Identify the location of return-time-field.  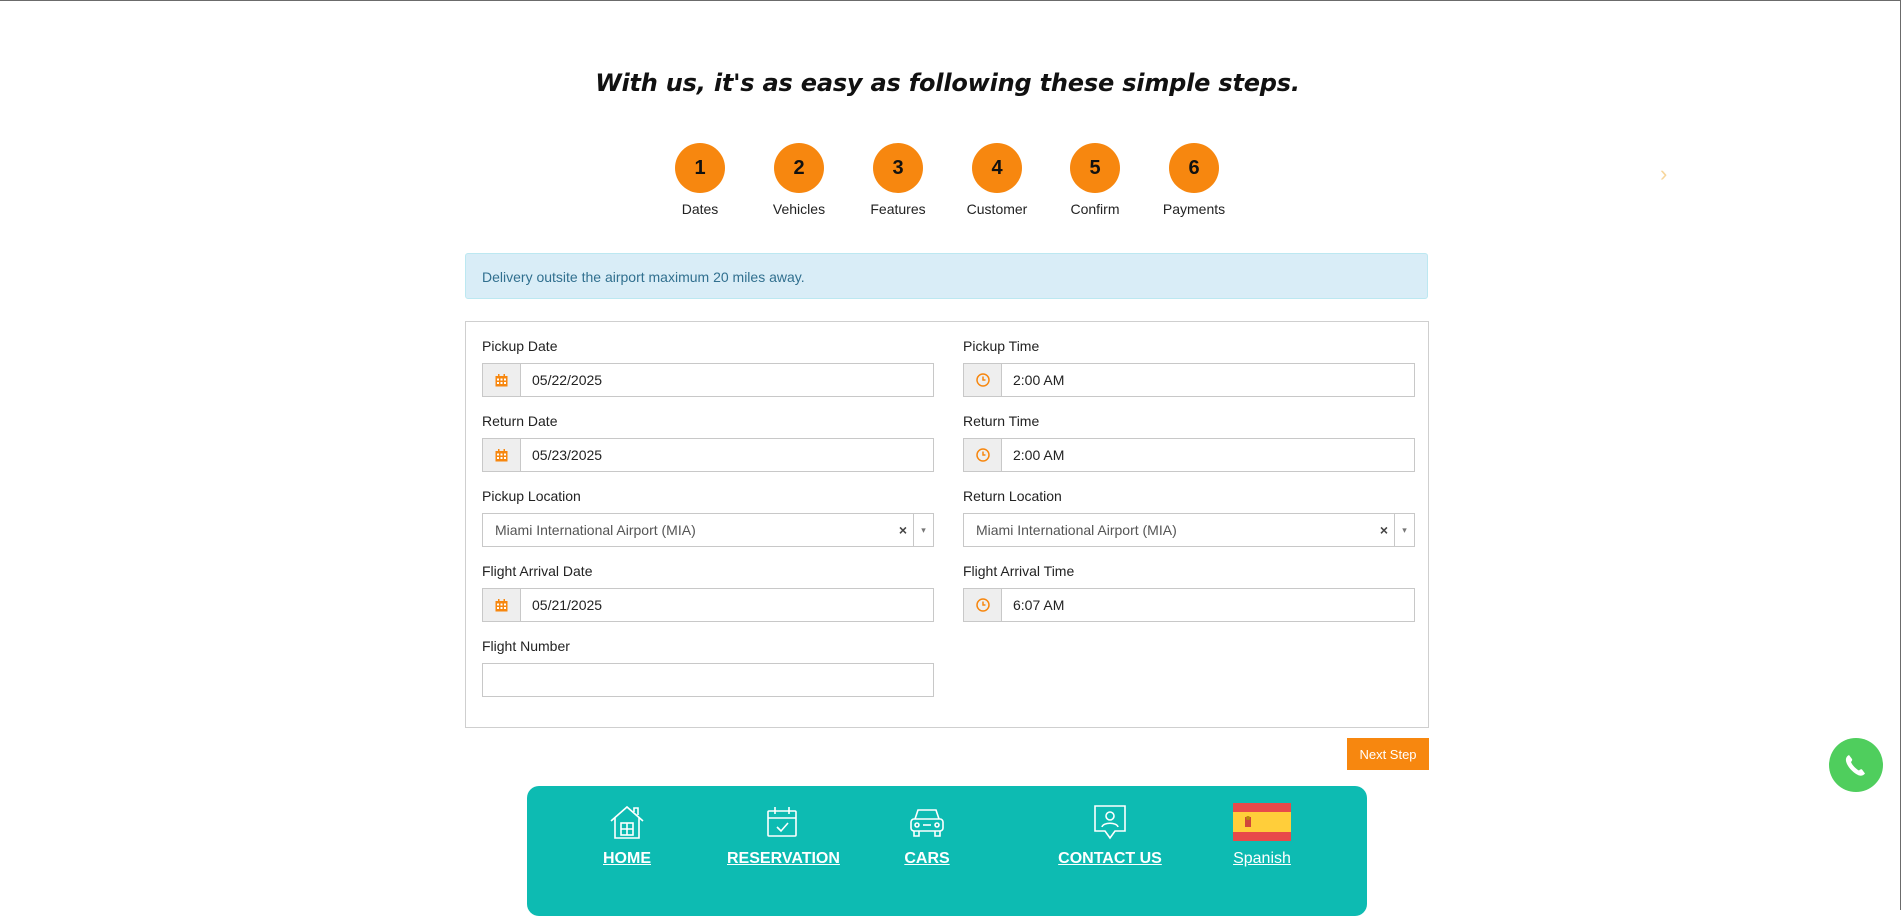
(1189, 455).